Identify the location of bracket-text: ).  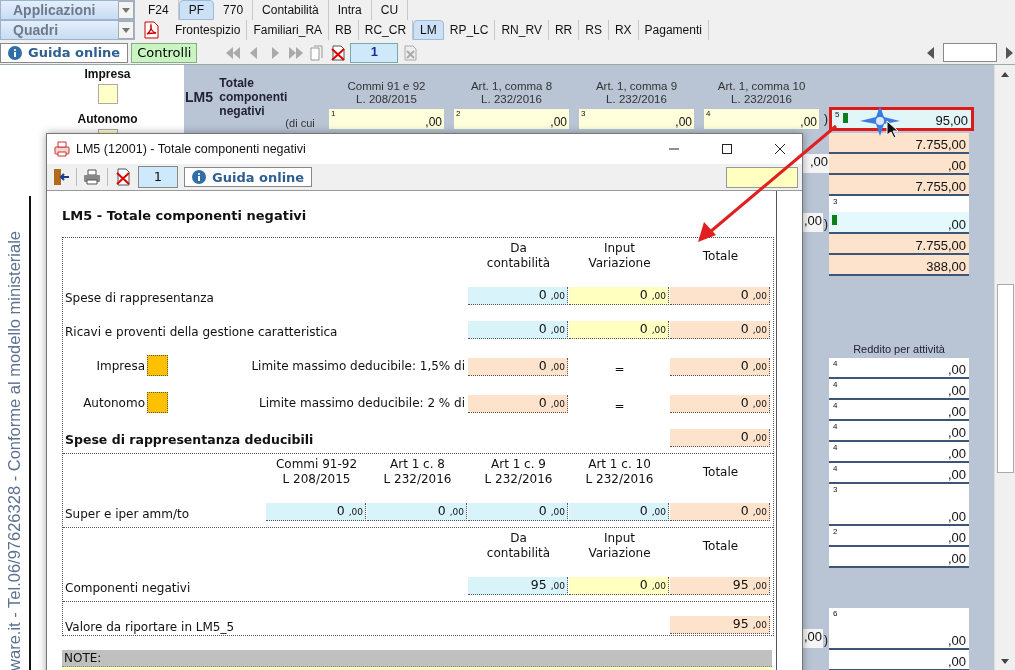
(826, 225).